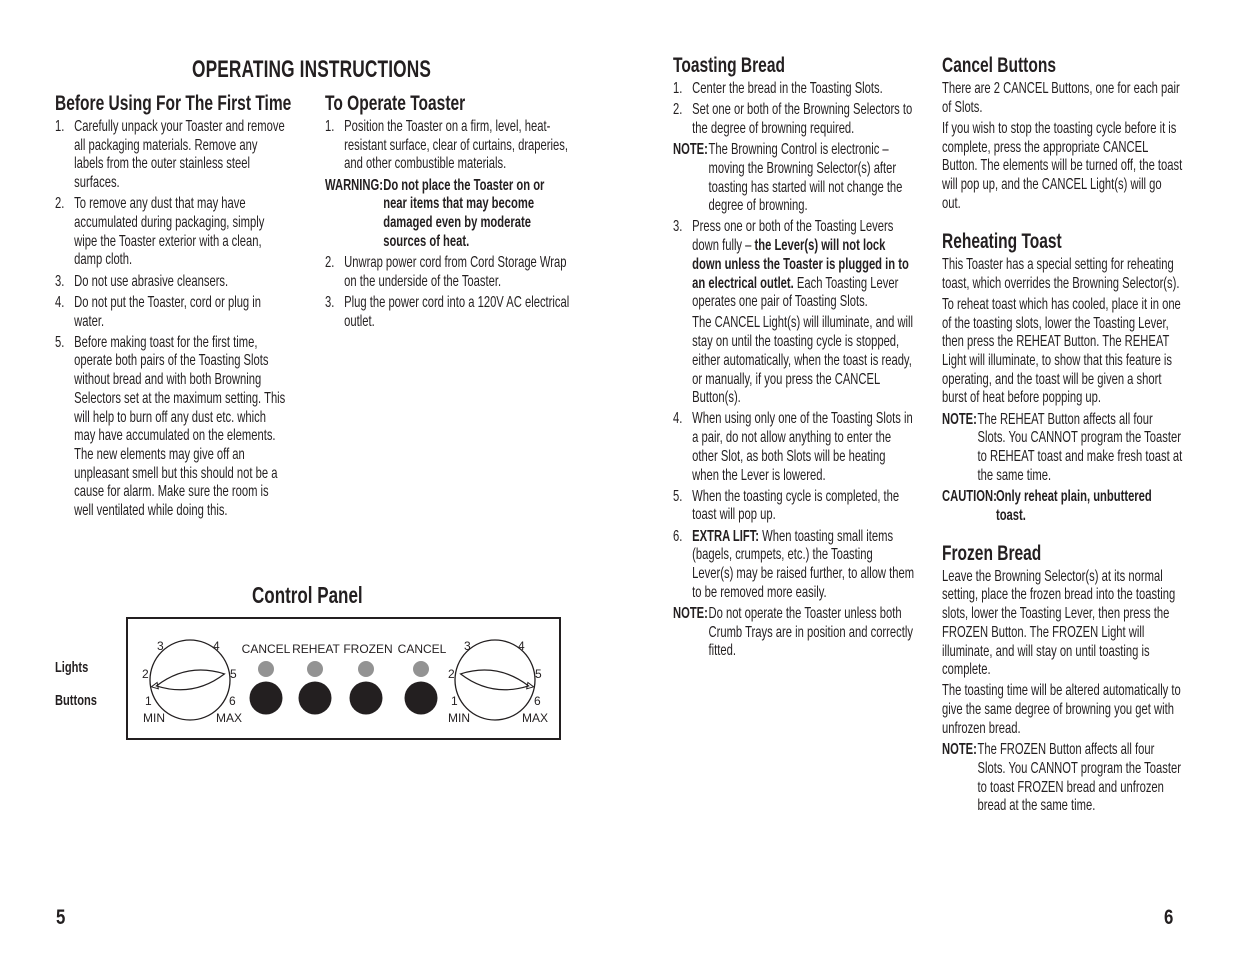 The width and height of the screenshot is (1235, 954). Describe the element at coordinates (367, 649) in the screenshot. I see `frozen-label: FROZEN` at that location.